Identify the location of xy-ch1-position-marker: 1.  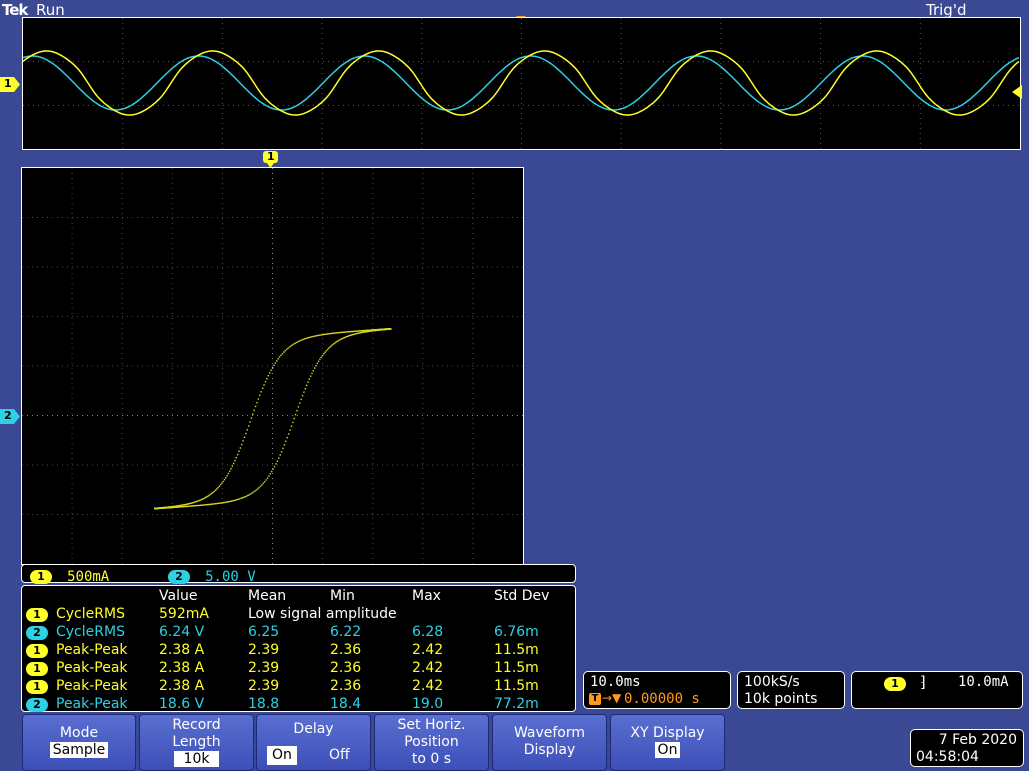
(270, 159).